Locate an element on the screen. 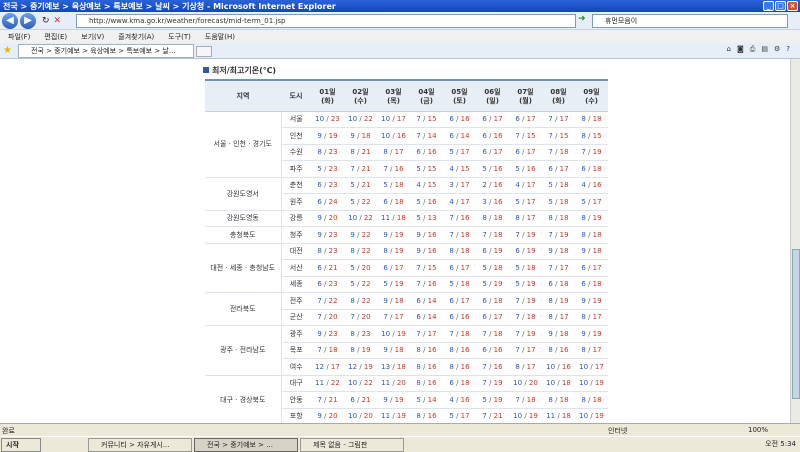  temp-cell: 10 / 17 is located at coordinates (591, 367).